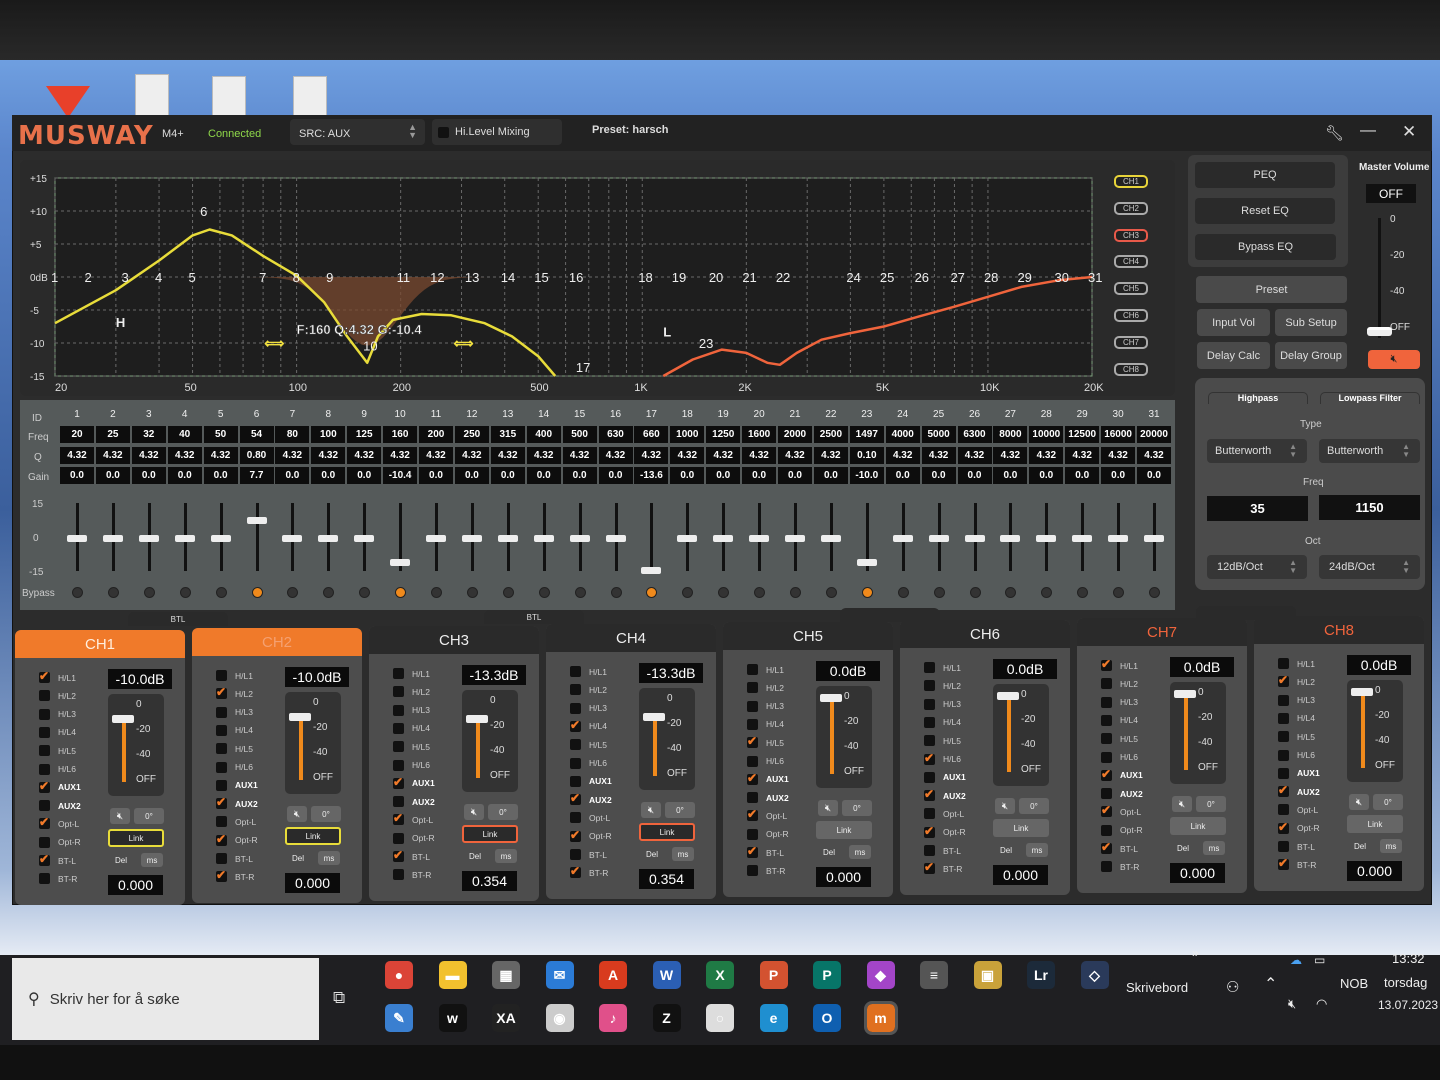 The height and width of the screenshot is (1080, 1440). What do you see at coordinates (1131, 235) in the screenshot?
I see `channel-select-ch3: CH3` at bounding box center [1131, 235].